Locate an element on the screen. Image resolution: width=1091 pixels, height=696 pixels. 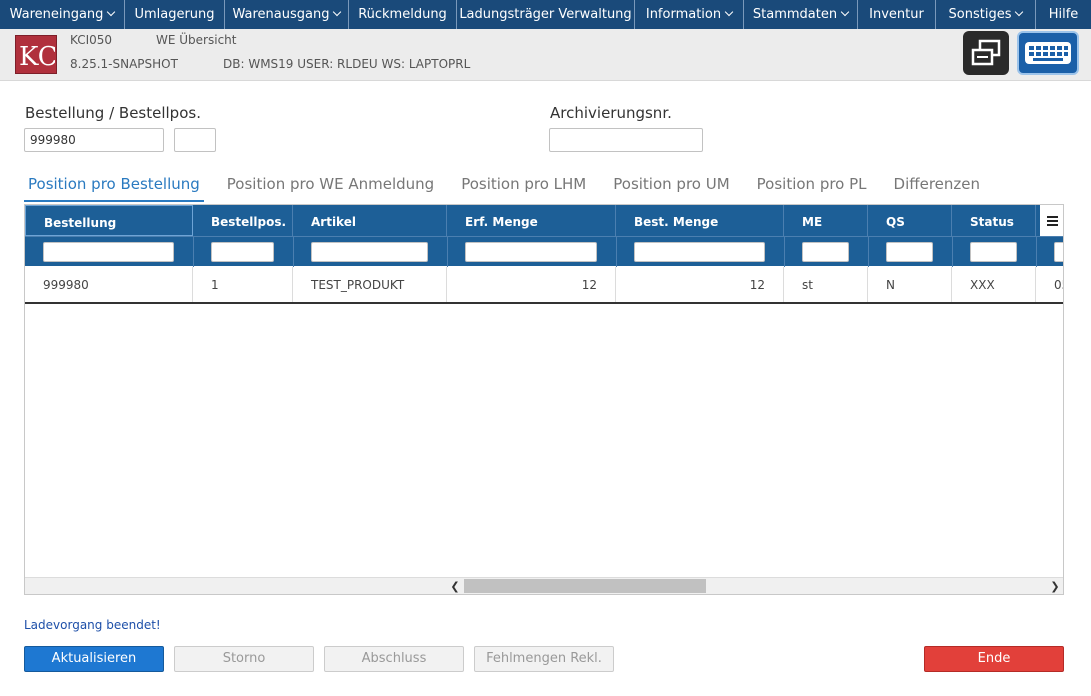
kc-logo-icon: KC is located at coordinates (37, 57).